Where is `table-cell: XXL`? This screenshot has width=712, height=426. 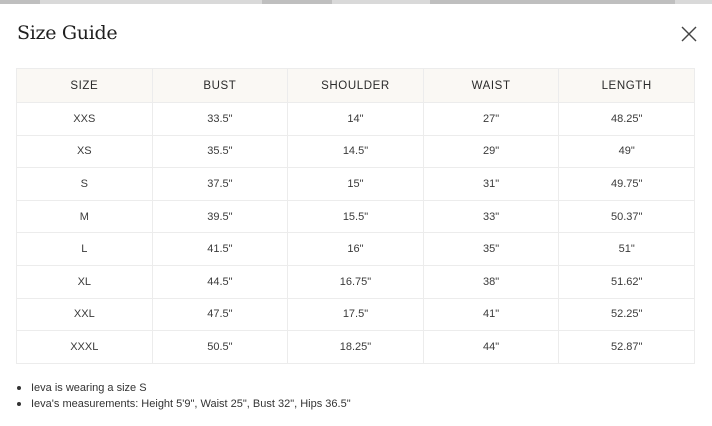 table-cell: XXL is located at coordinates (84, 314).